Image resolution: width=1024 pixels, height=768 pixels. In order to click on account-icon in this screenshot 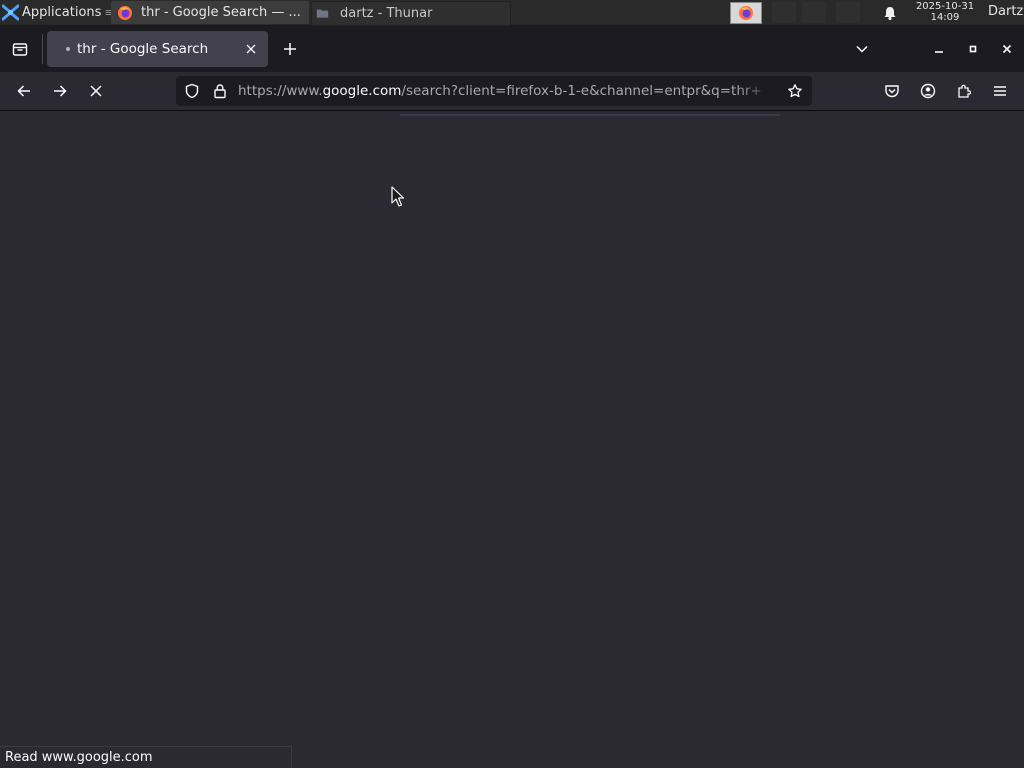, I will do `click(928, 91)`.